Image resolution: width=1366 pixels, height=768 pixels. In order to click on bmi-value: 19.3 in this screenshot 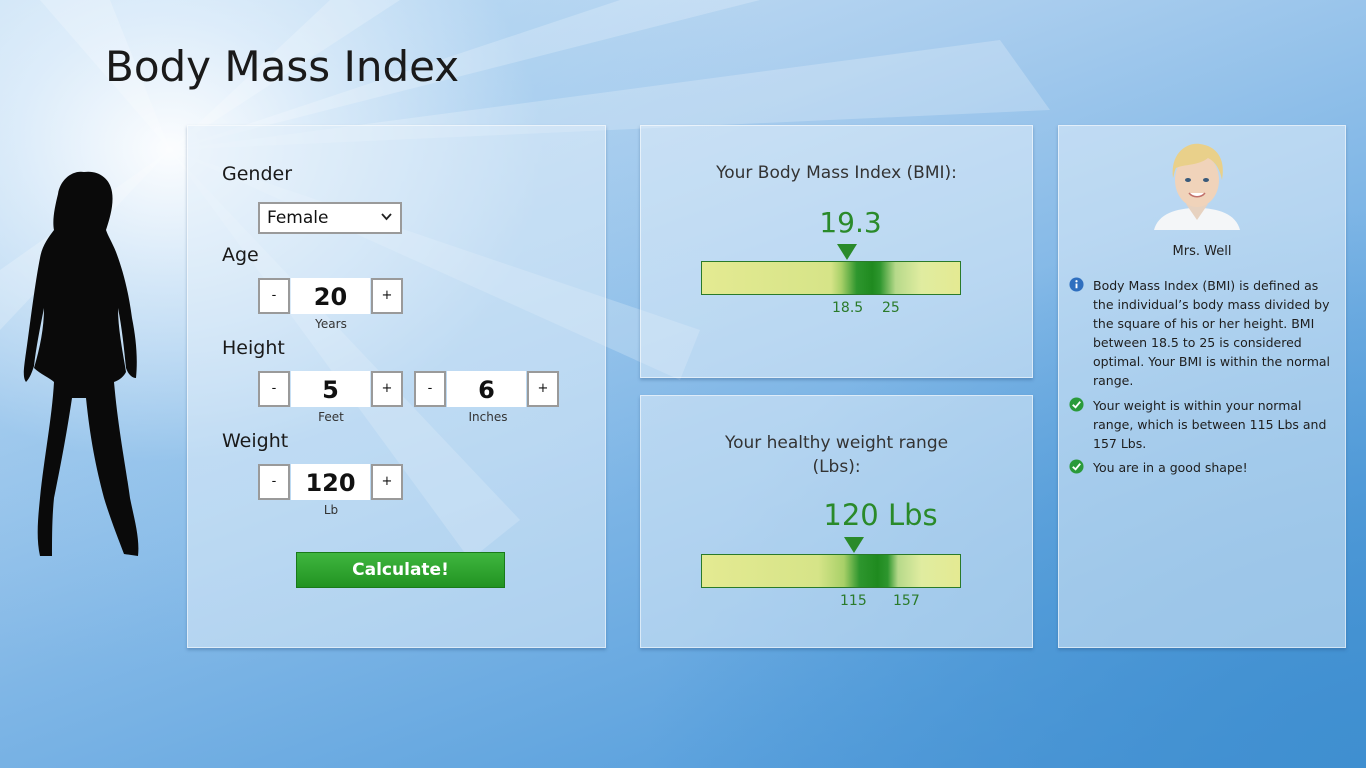, I will do `click(850, 222)`.